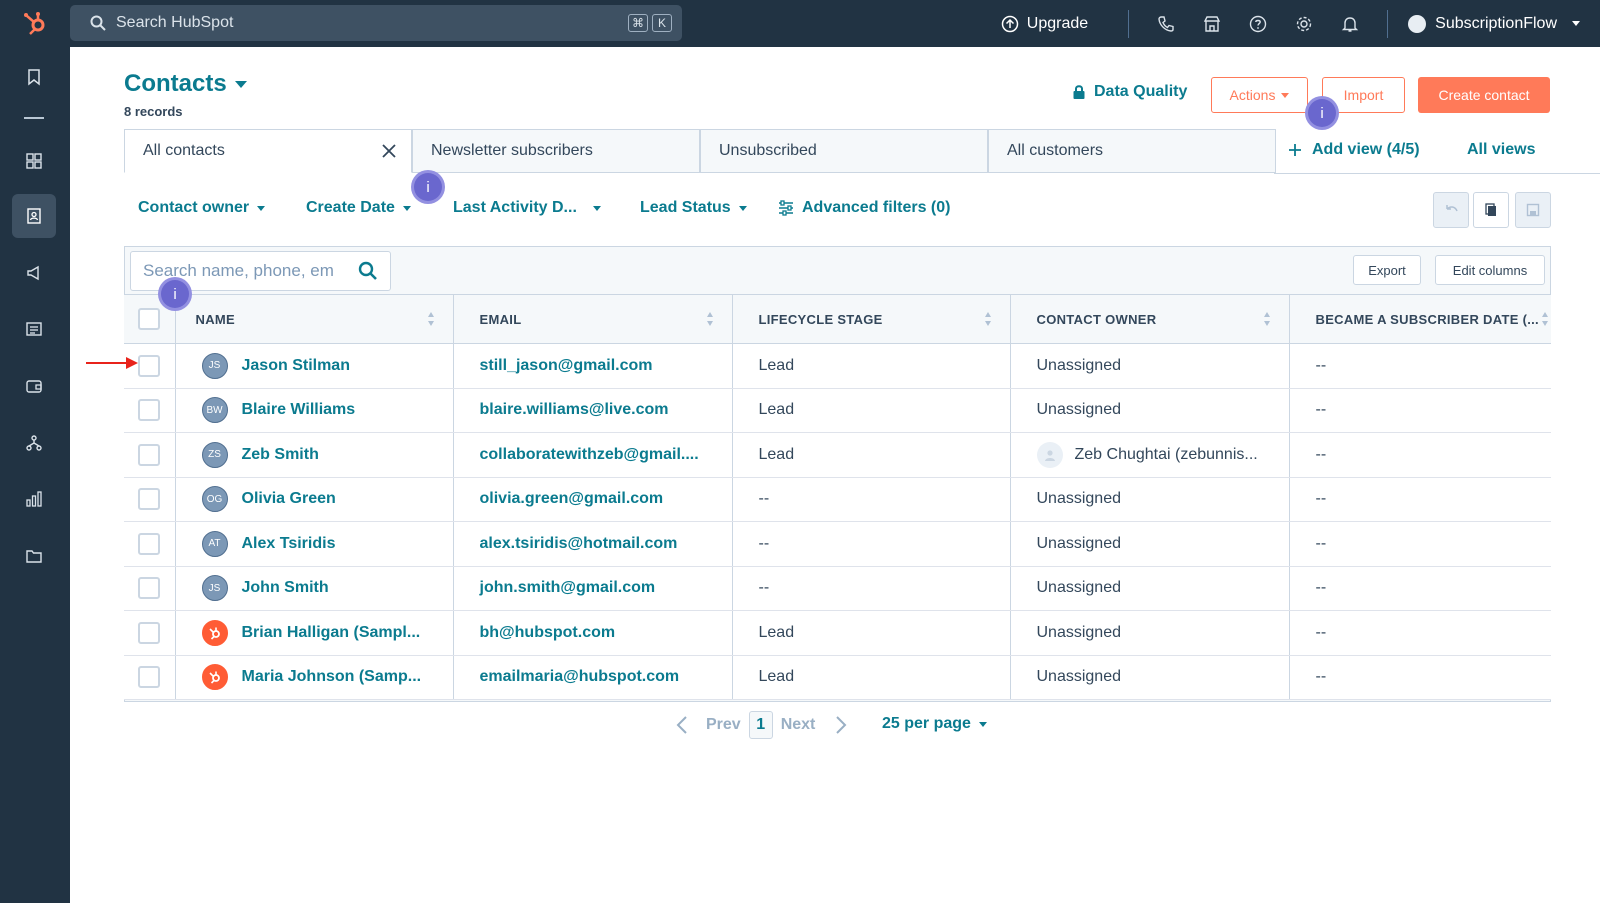 The height and width of the screenshot is (903, 1600). What do you see at coordinates (202, 208) in the screenshot?
I see `filter-contact-owner: Contact owner` at bounding box center [202, 208].